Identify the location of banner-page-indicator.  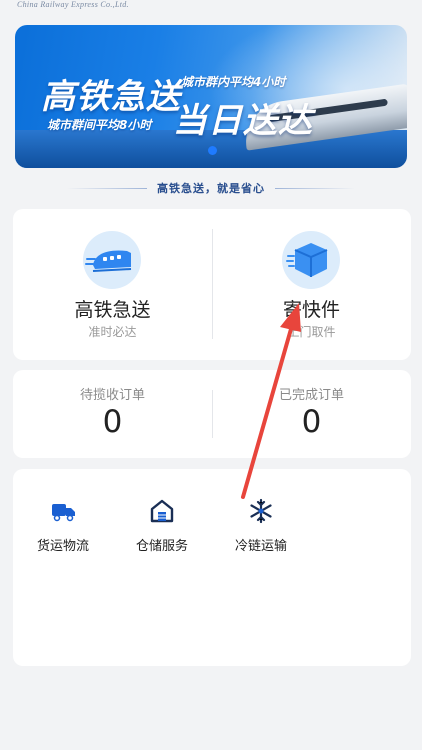
(212, 150).